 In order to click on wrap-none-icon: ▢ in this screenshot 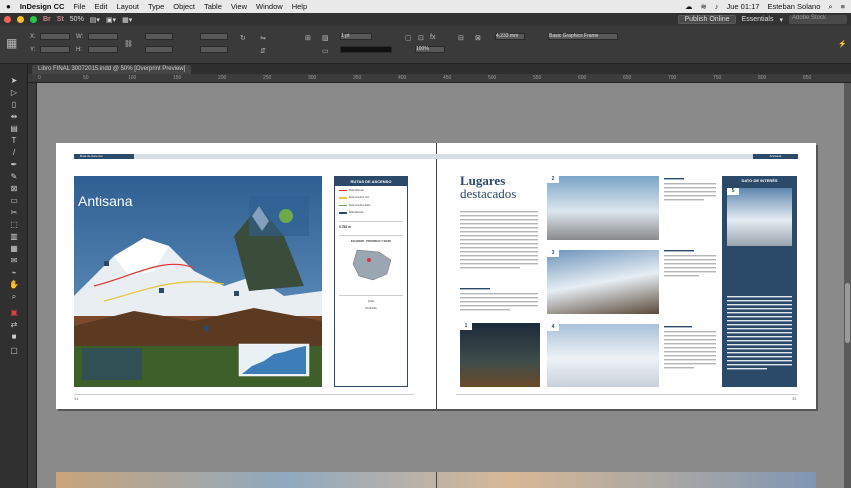, I will do `click(408, 38)`.